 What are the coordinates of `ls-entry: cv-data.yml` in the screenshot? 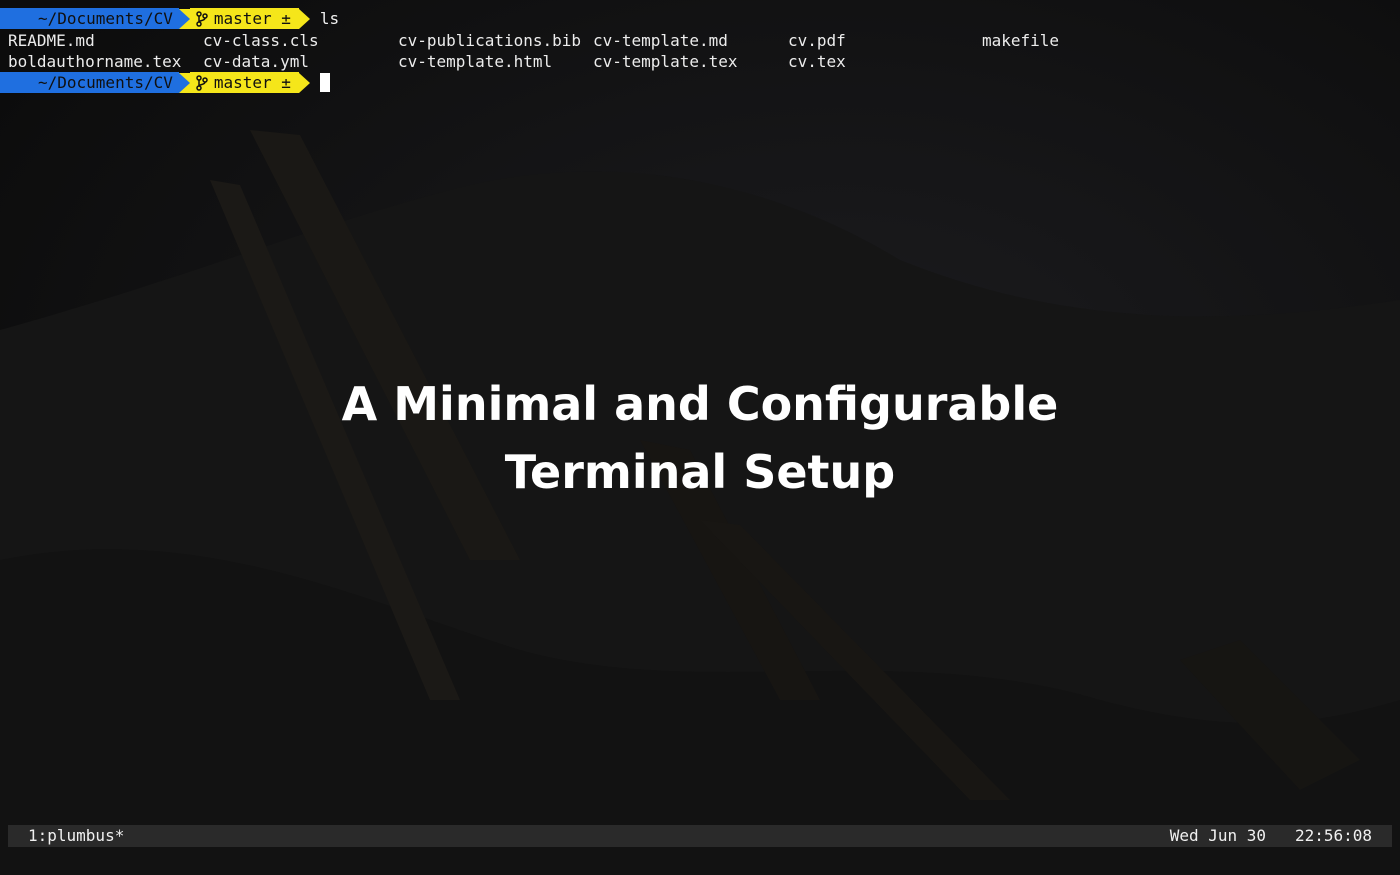 It's located at (256, 61).